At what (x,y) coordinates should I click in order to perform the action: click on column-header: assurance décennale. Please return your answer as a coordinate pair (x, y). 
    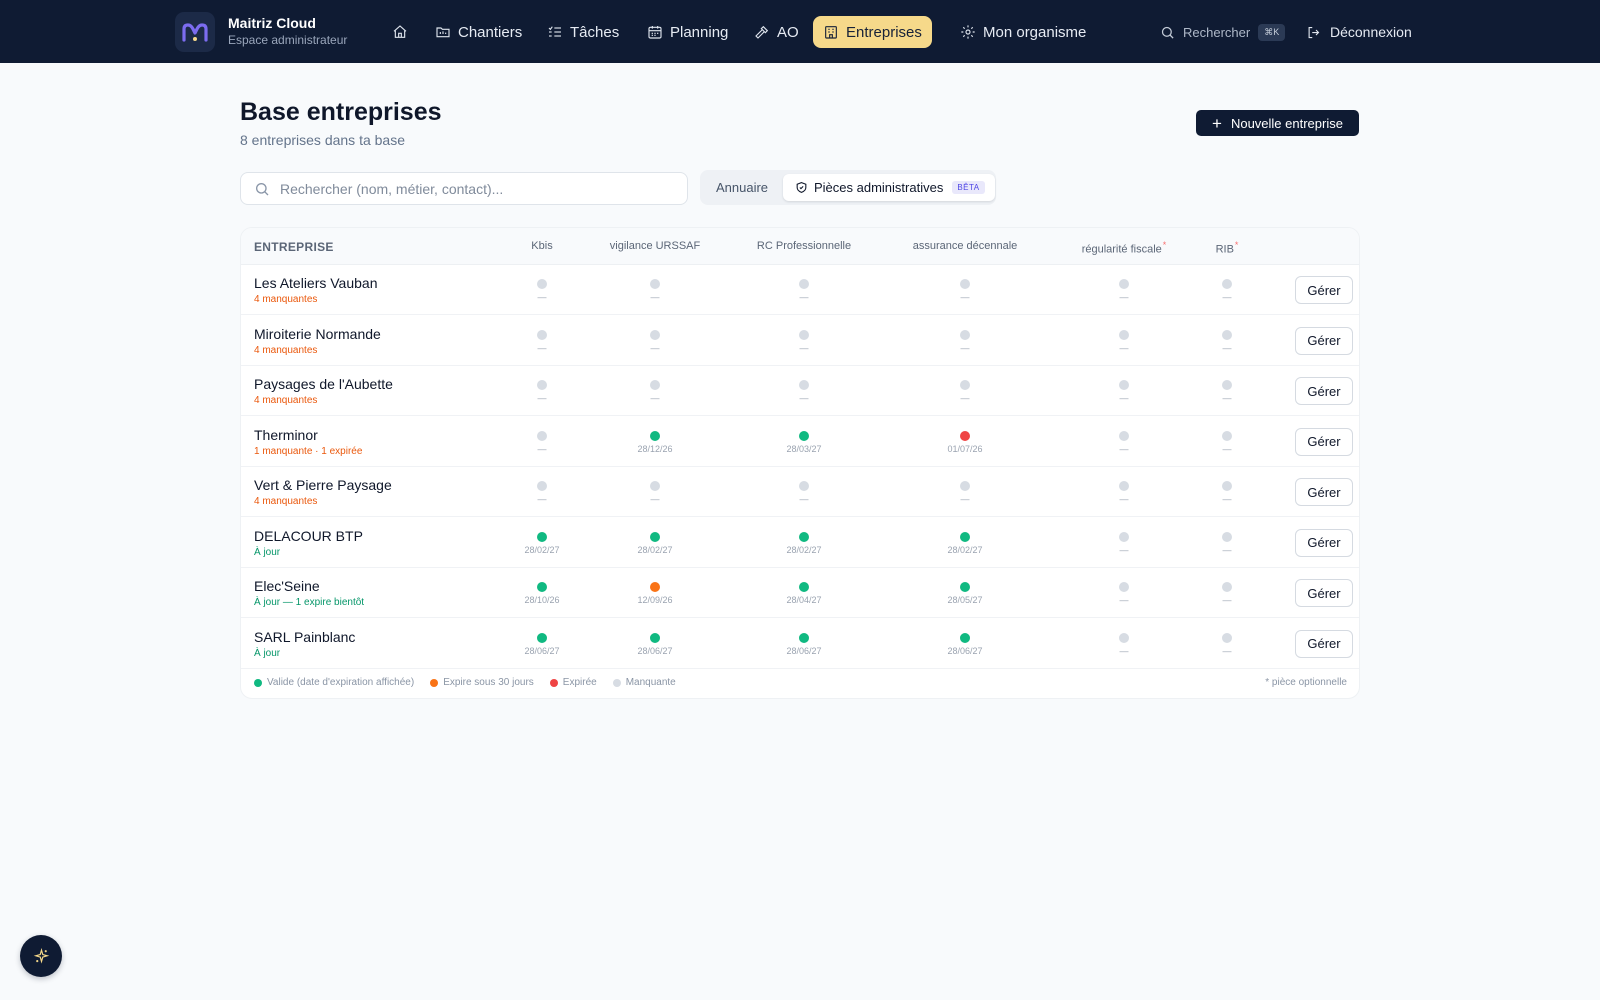
    Looking at the image, I should click on (965, 246).